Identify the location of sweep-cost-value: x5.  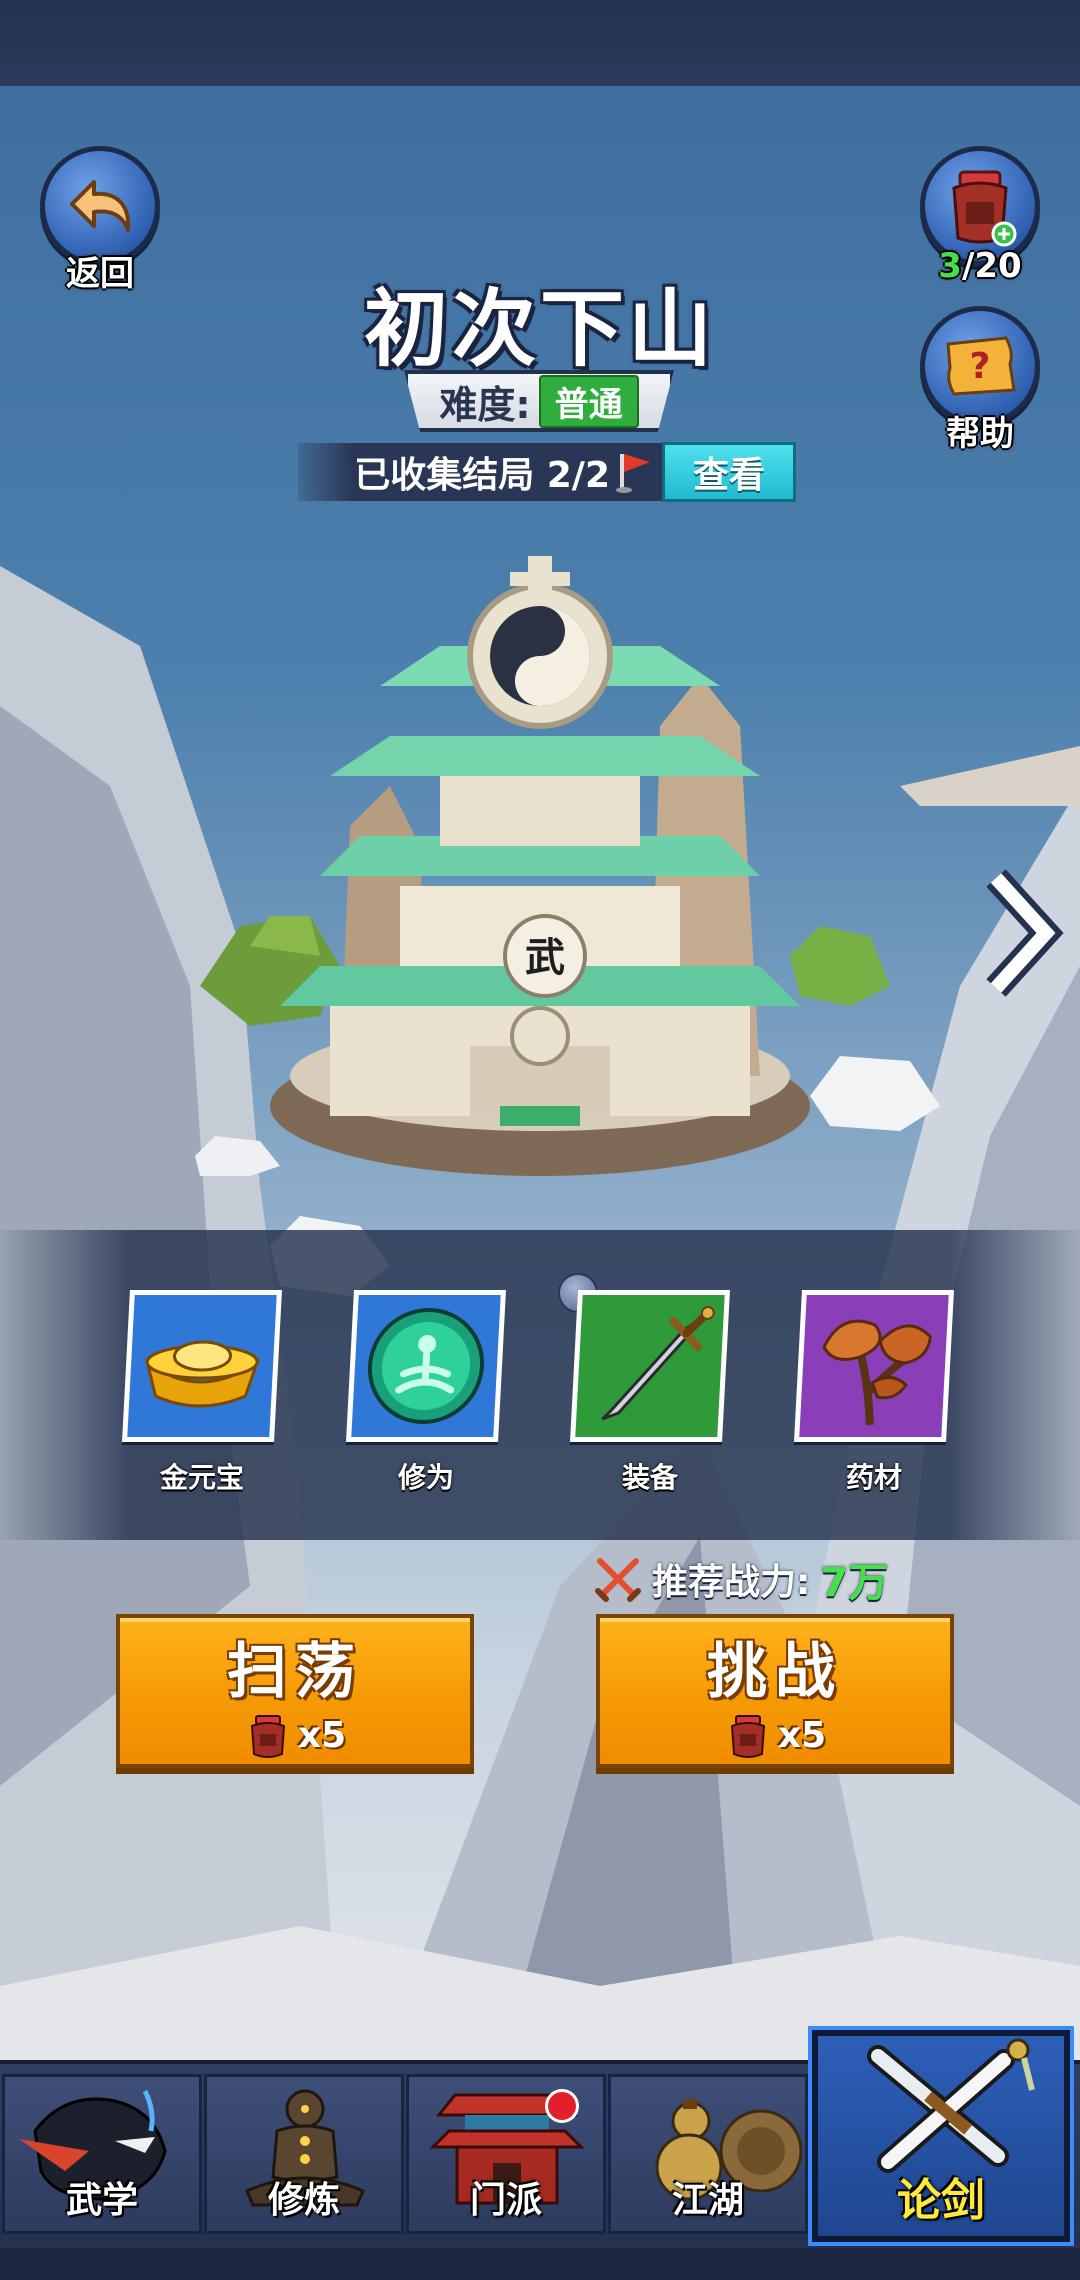
(322, 1735).